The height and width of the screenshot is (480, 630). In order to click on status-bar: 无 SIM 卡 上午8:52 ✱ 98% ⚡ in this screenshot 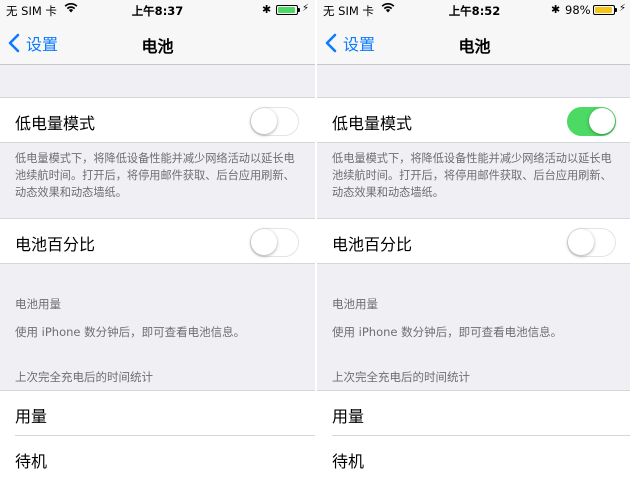, I will do `click(473, 10)`.